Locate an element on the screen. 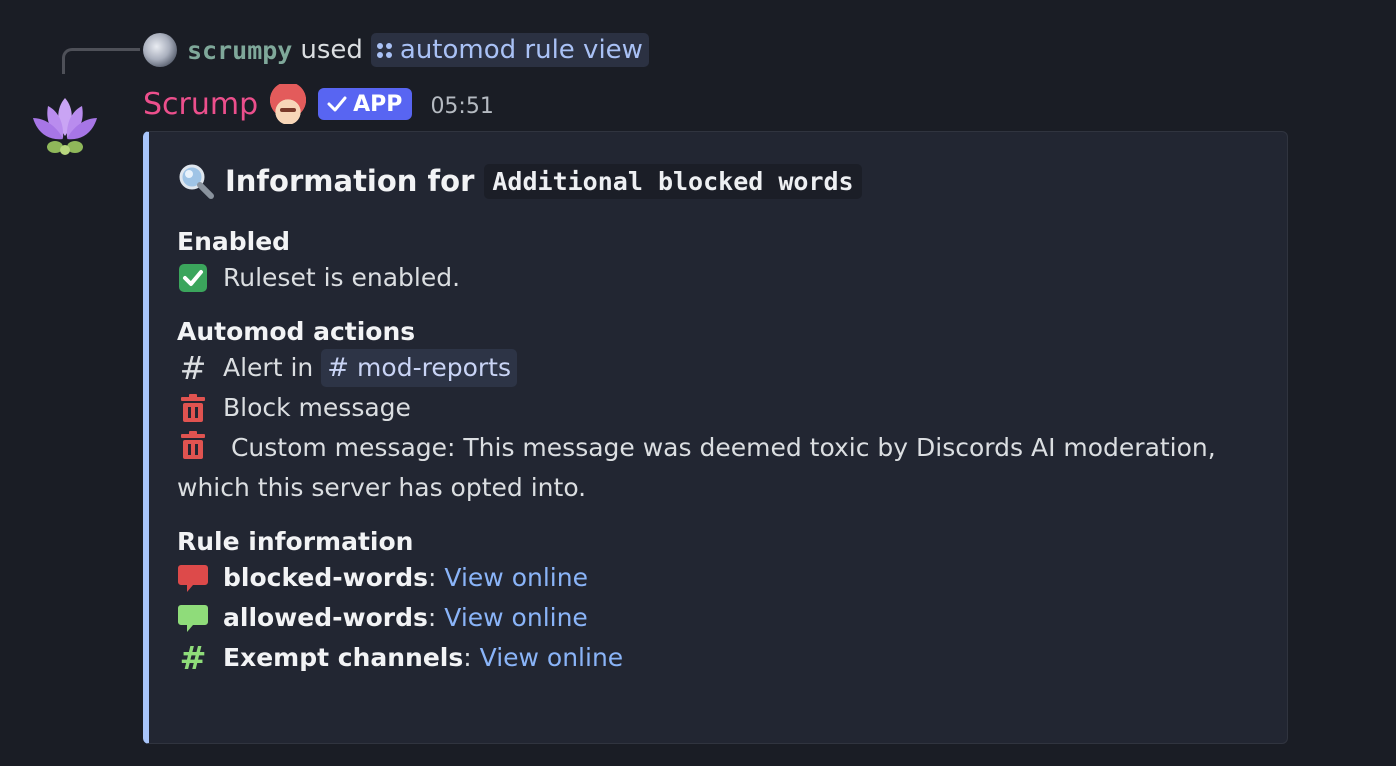 This screenshot has width=1396, height=766. alert-action-text: Alert in is located at coordinates (268, 367).